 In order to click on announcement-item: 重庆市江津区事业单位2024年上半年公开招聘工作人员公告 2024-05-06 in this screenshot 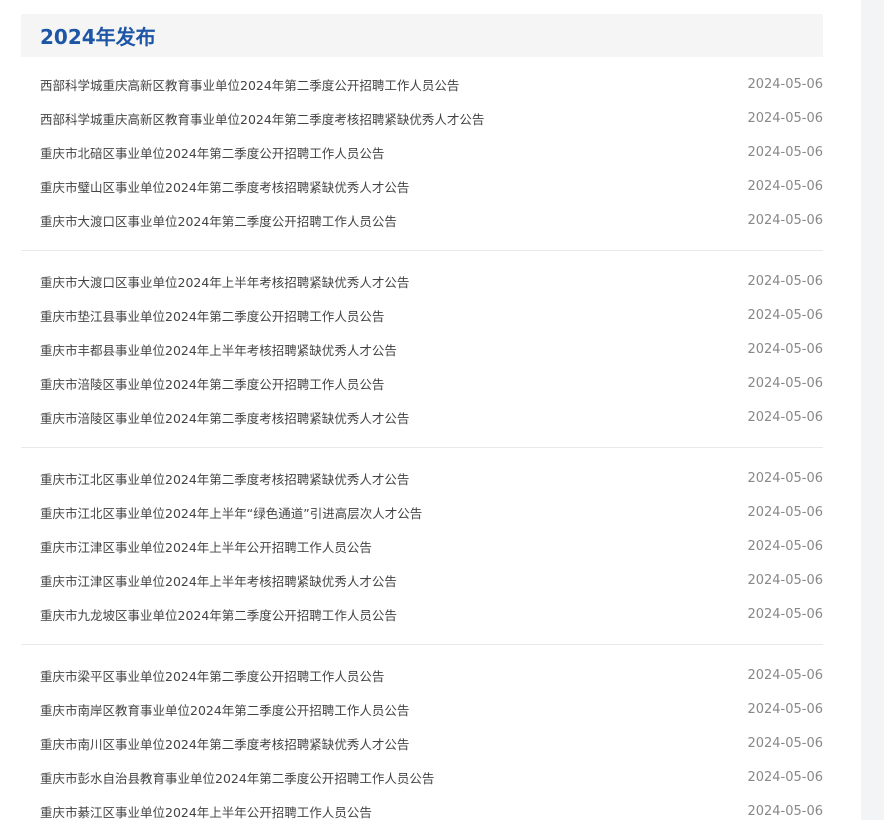, I will do `click(422, 546)`.